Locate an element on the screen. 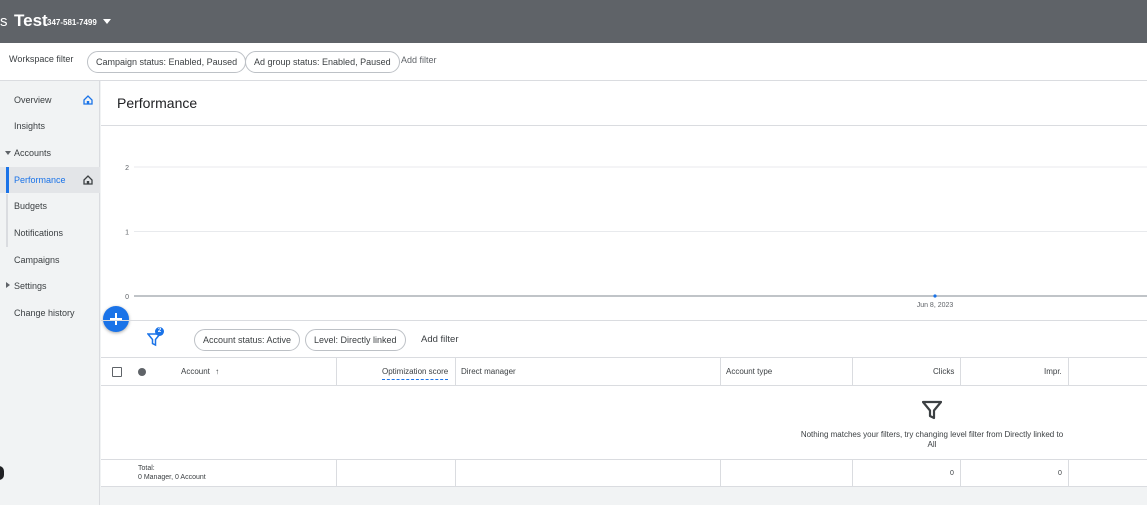  column-account-label: Account is located at coordinates (195, 371).